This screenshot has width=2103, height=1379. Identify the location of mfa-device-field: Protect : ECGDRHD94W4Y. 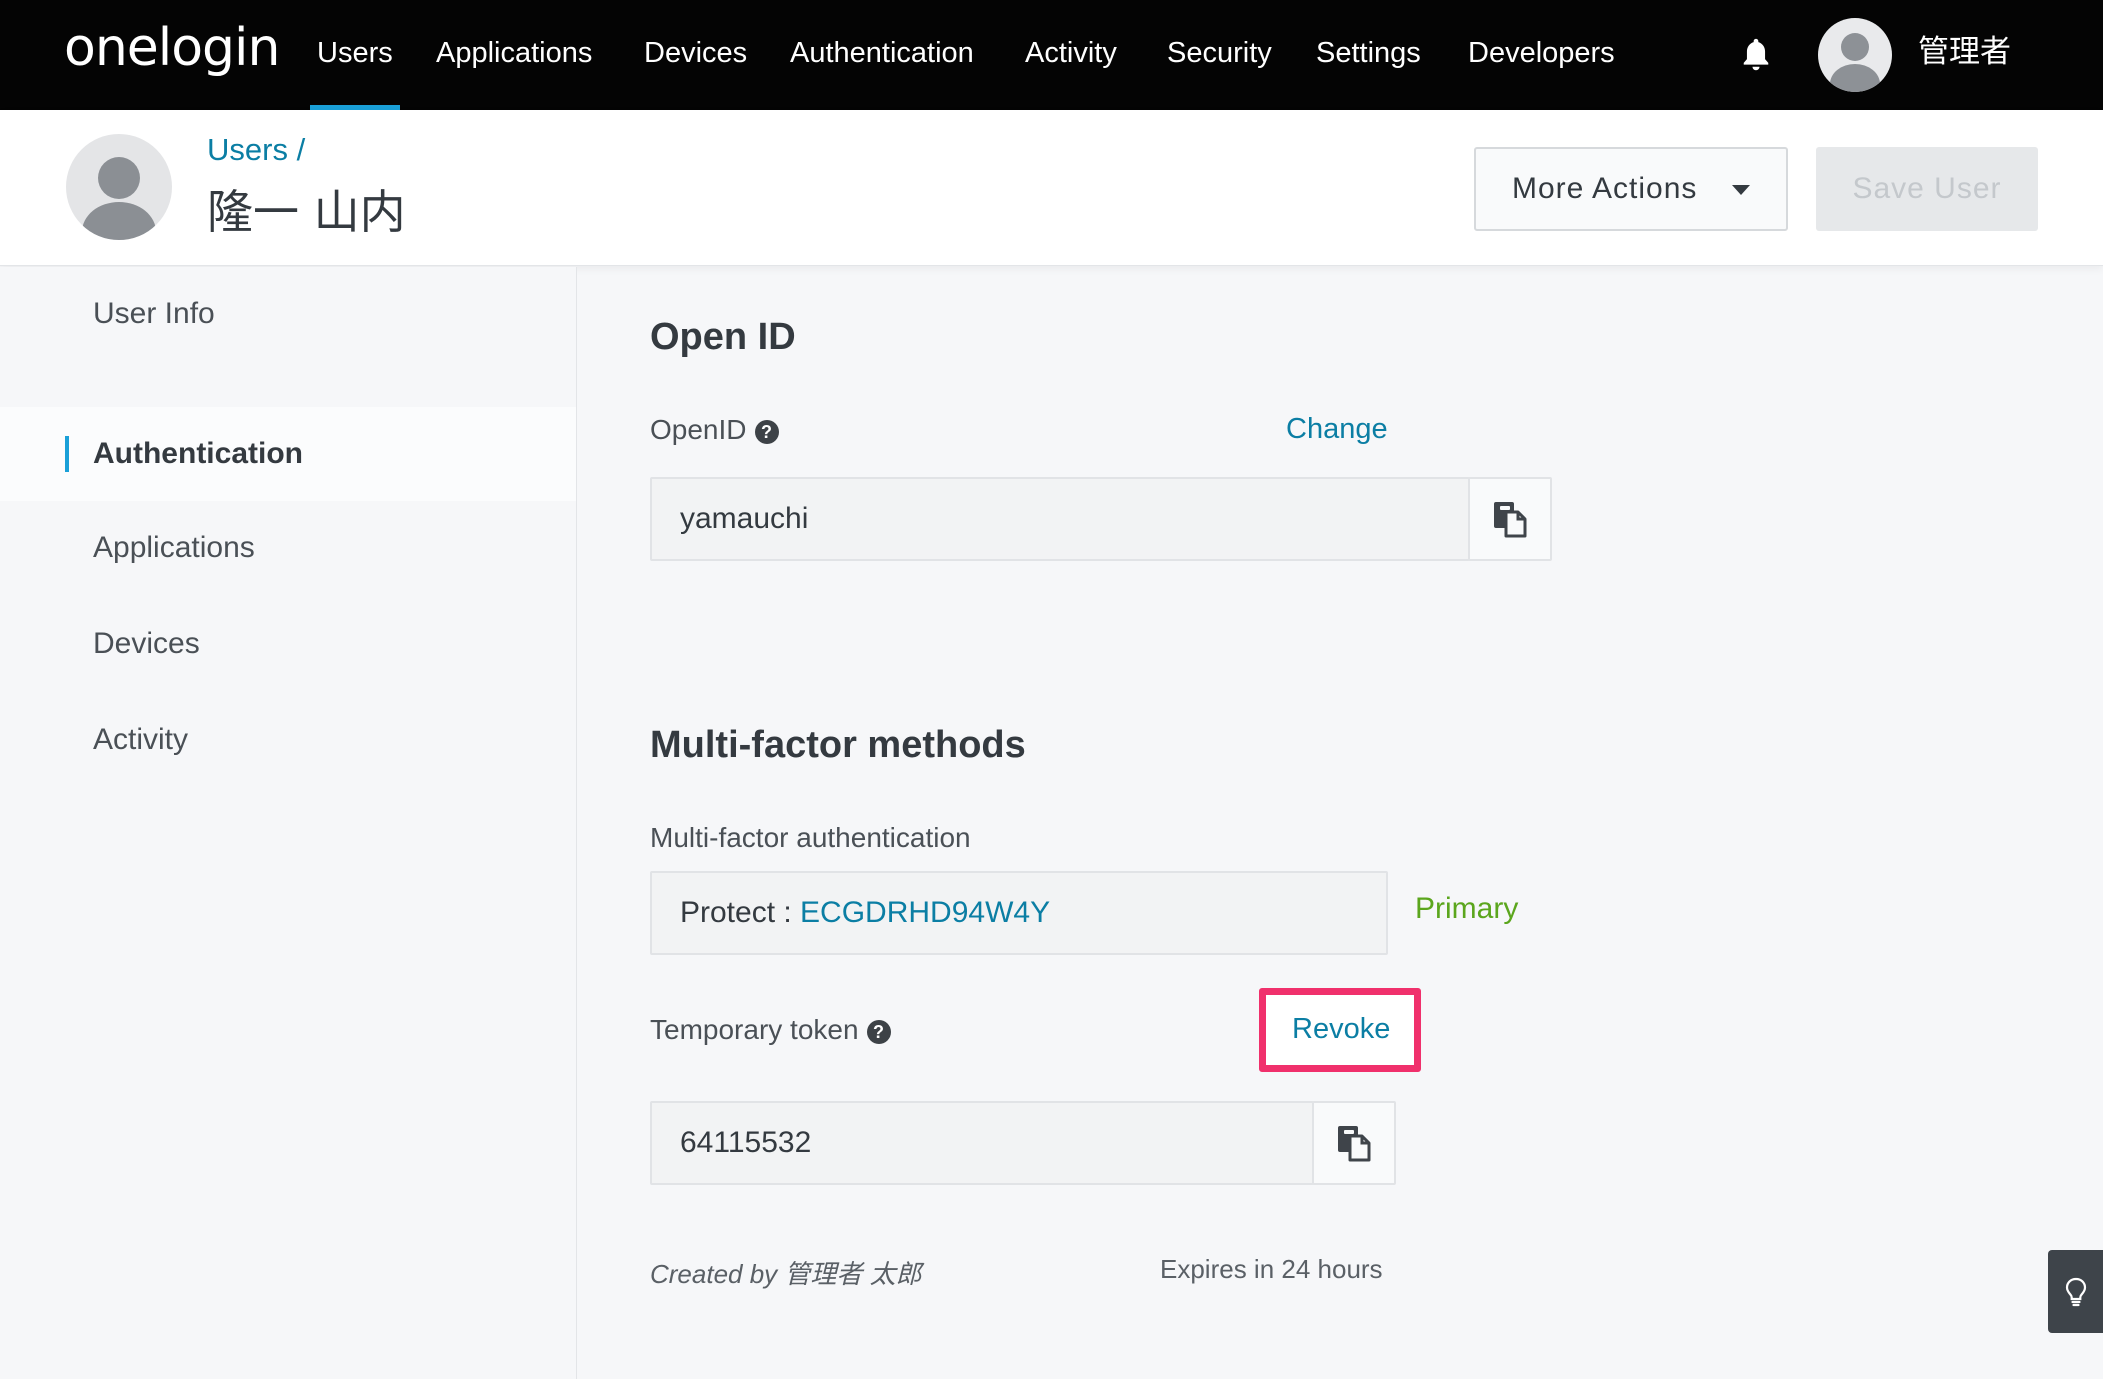
(1019, 913).